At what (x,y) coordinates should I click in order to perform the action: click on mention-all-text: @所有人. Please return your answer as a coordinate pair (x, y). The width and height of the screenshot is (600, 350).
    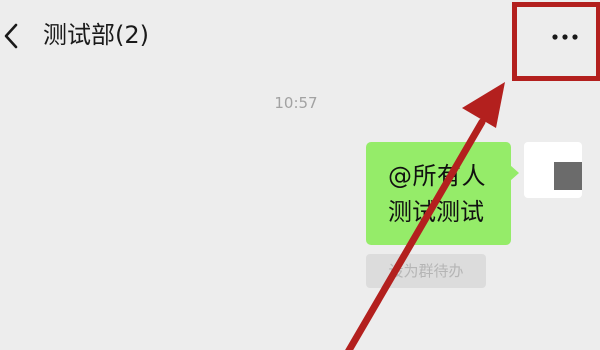
    Looking at the image, I should click on (437, 176).